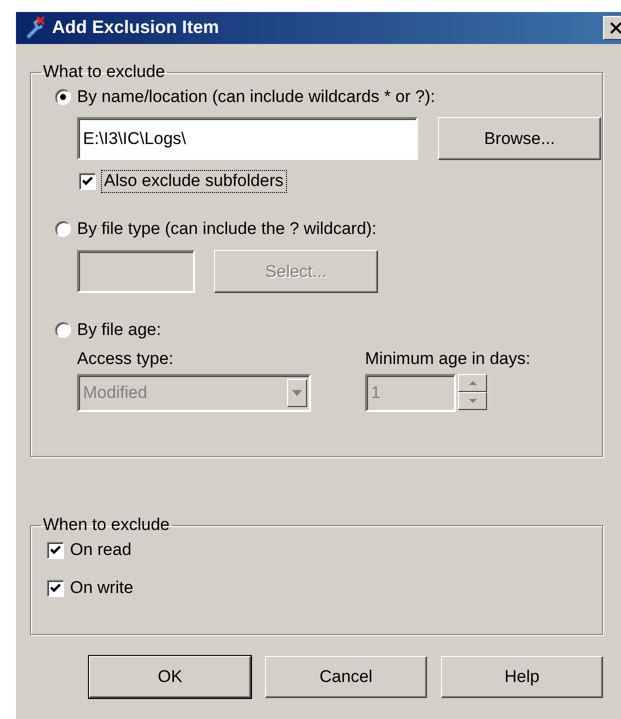 Image resolution: width=621 pixels, height=719 pixels. What do you see at coordinates (447, 359) in the screenshot?
I see `field-label: Minimum age in days:` at bounding box center [447, 359].